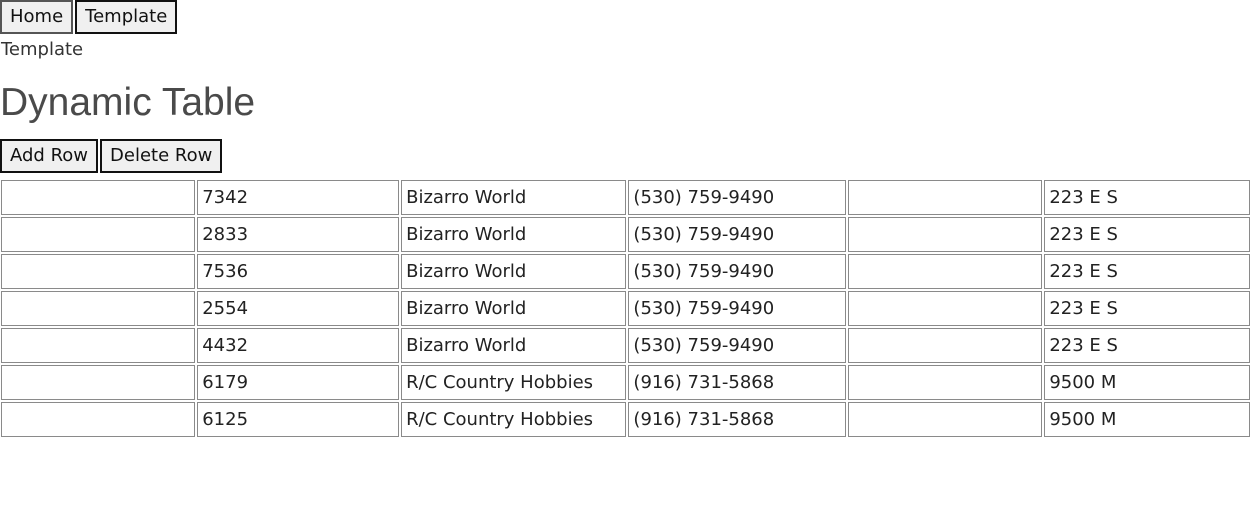 The height and width of the screenshot is (515, 1252). What do you see at coordinates (126, 17) in the screenshot?
I see `template-button: Template` at bounding box center [126, 17].